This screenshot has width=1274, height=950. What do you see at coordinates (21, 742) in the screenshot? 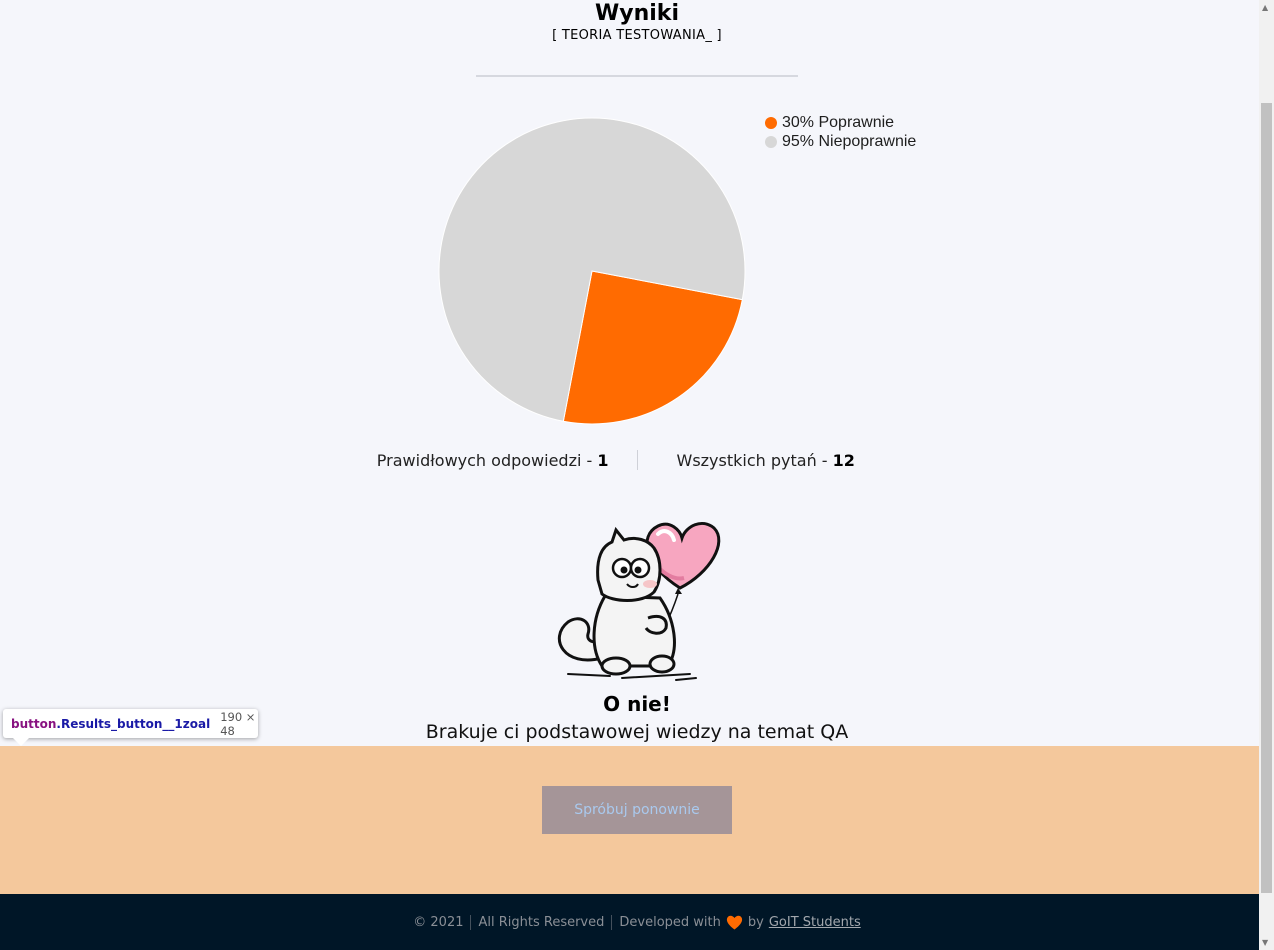
I see `tooltip-arrow` at bounding box center [21, 742].